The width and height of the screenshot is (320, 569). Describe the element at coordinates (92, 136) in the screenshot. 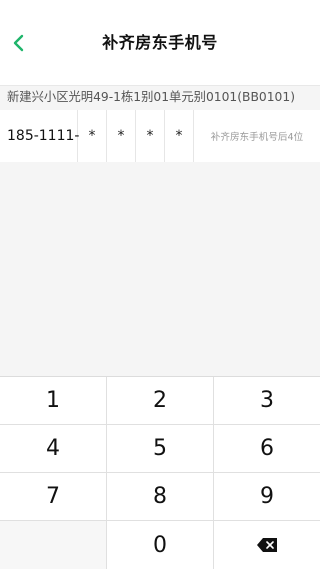

I see `phone-digit-1: *` at that location.